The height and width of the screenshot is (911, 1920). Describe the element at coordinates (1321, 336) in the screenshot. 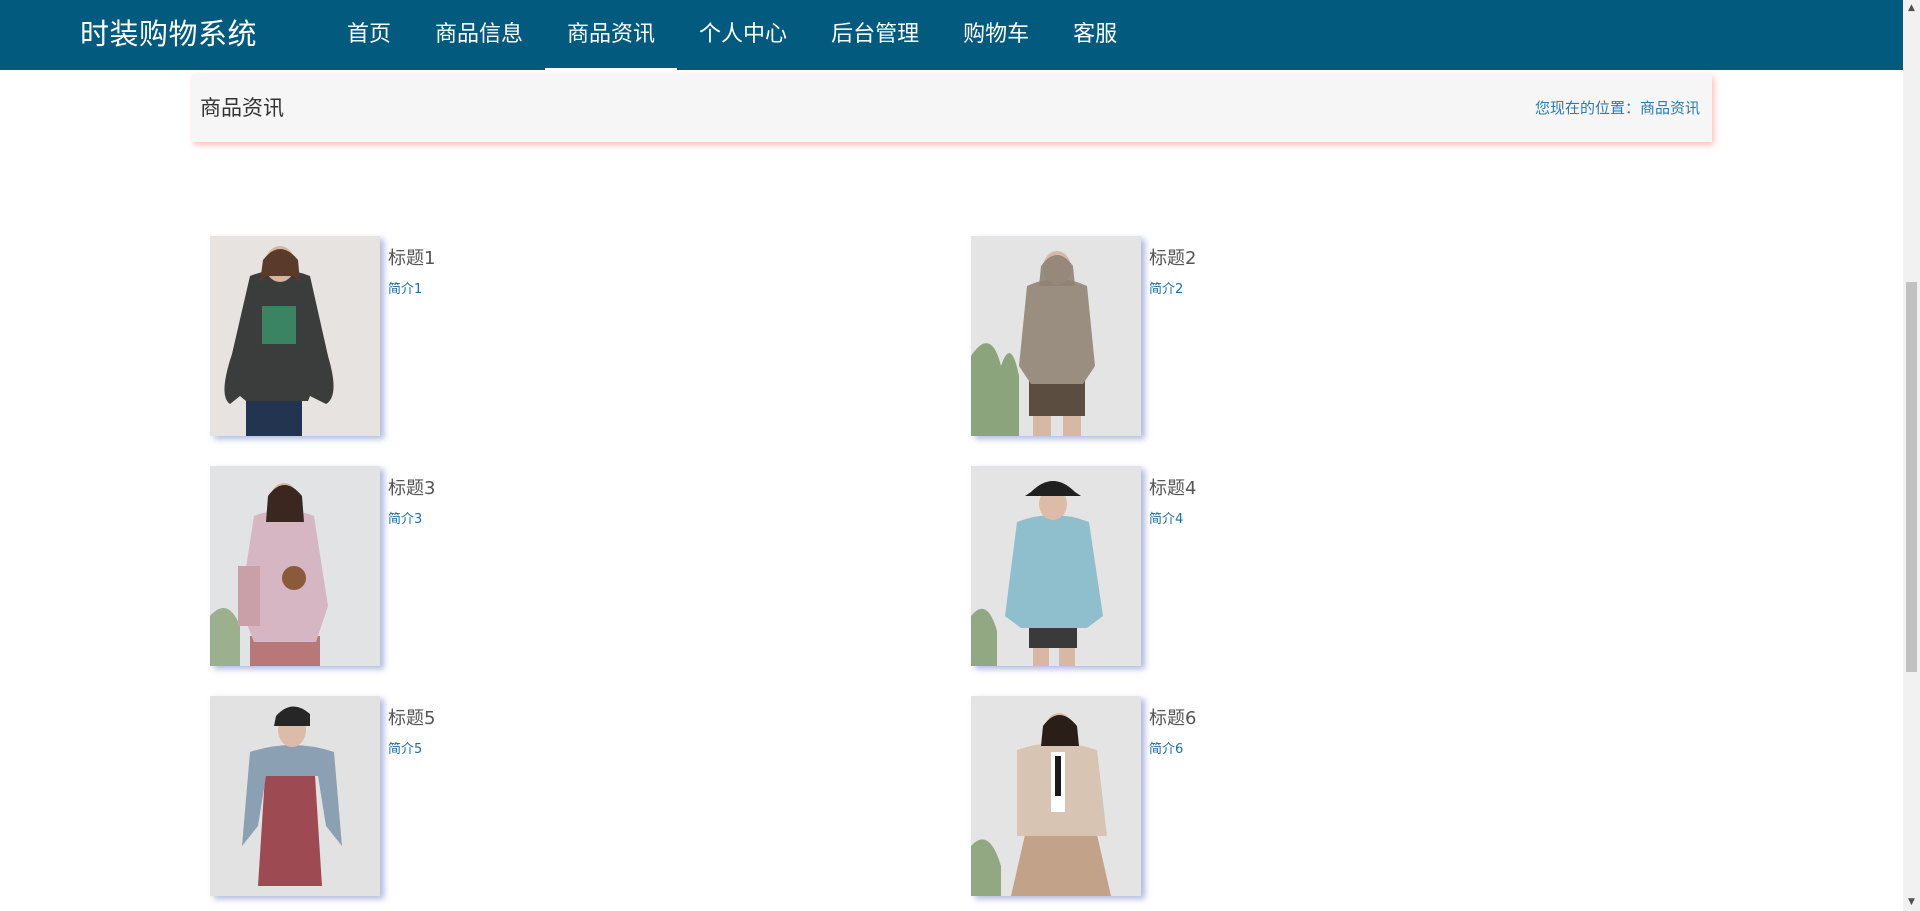

I see `news-item: 标题2 简介2` at that location.